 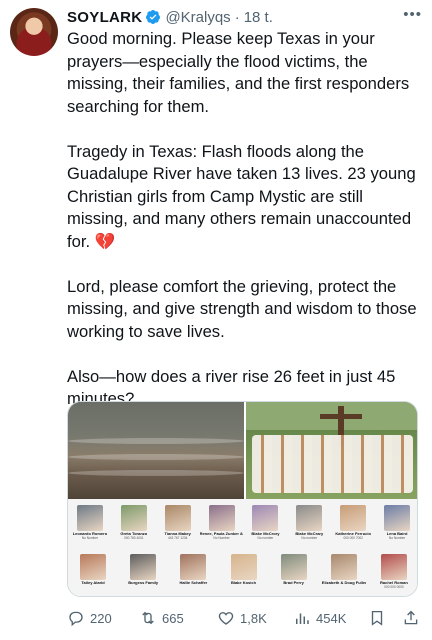 I want to click on bookmark-button, so click(x=377, y=618).